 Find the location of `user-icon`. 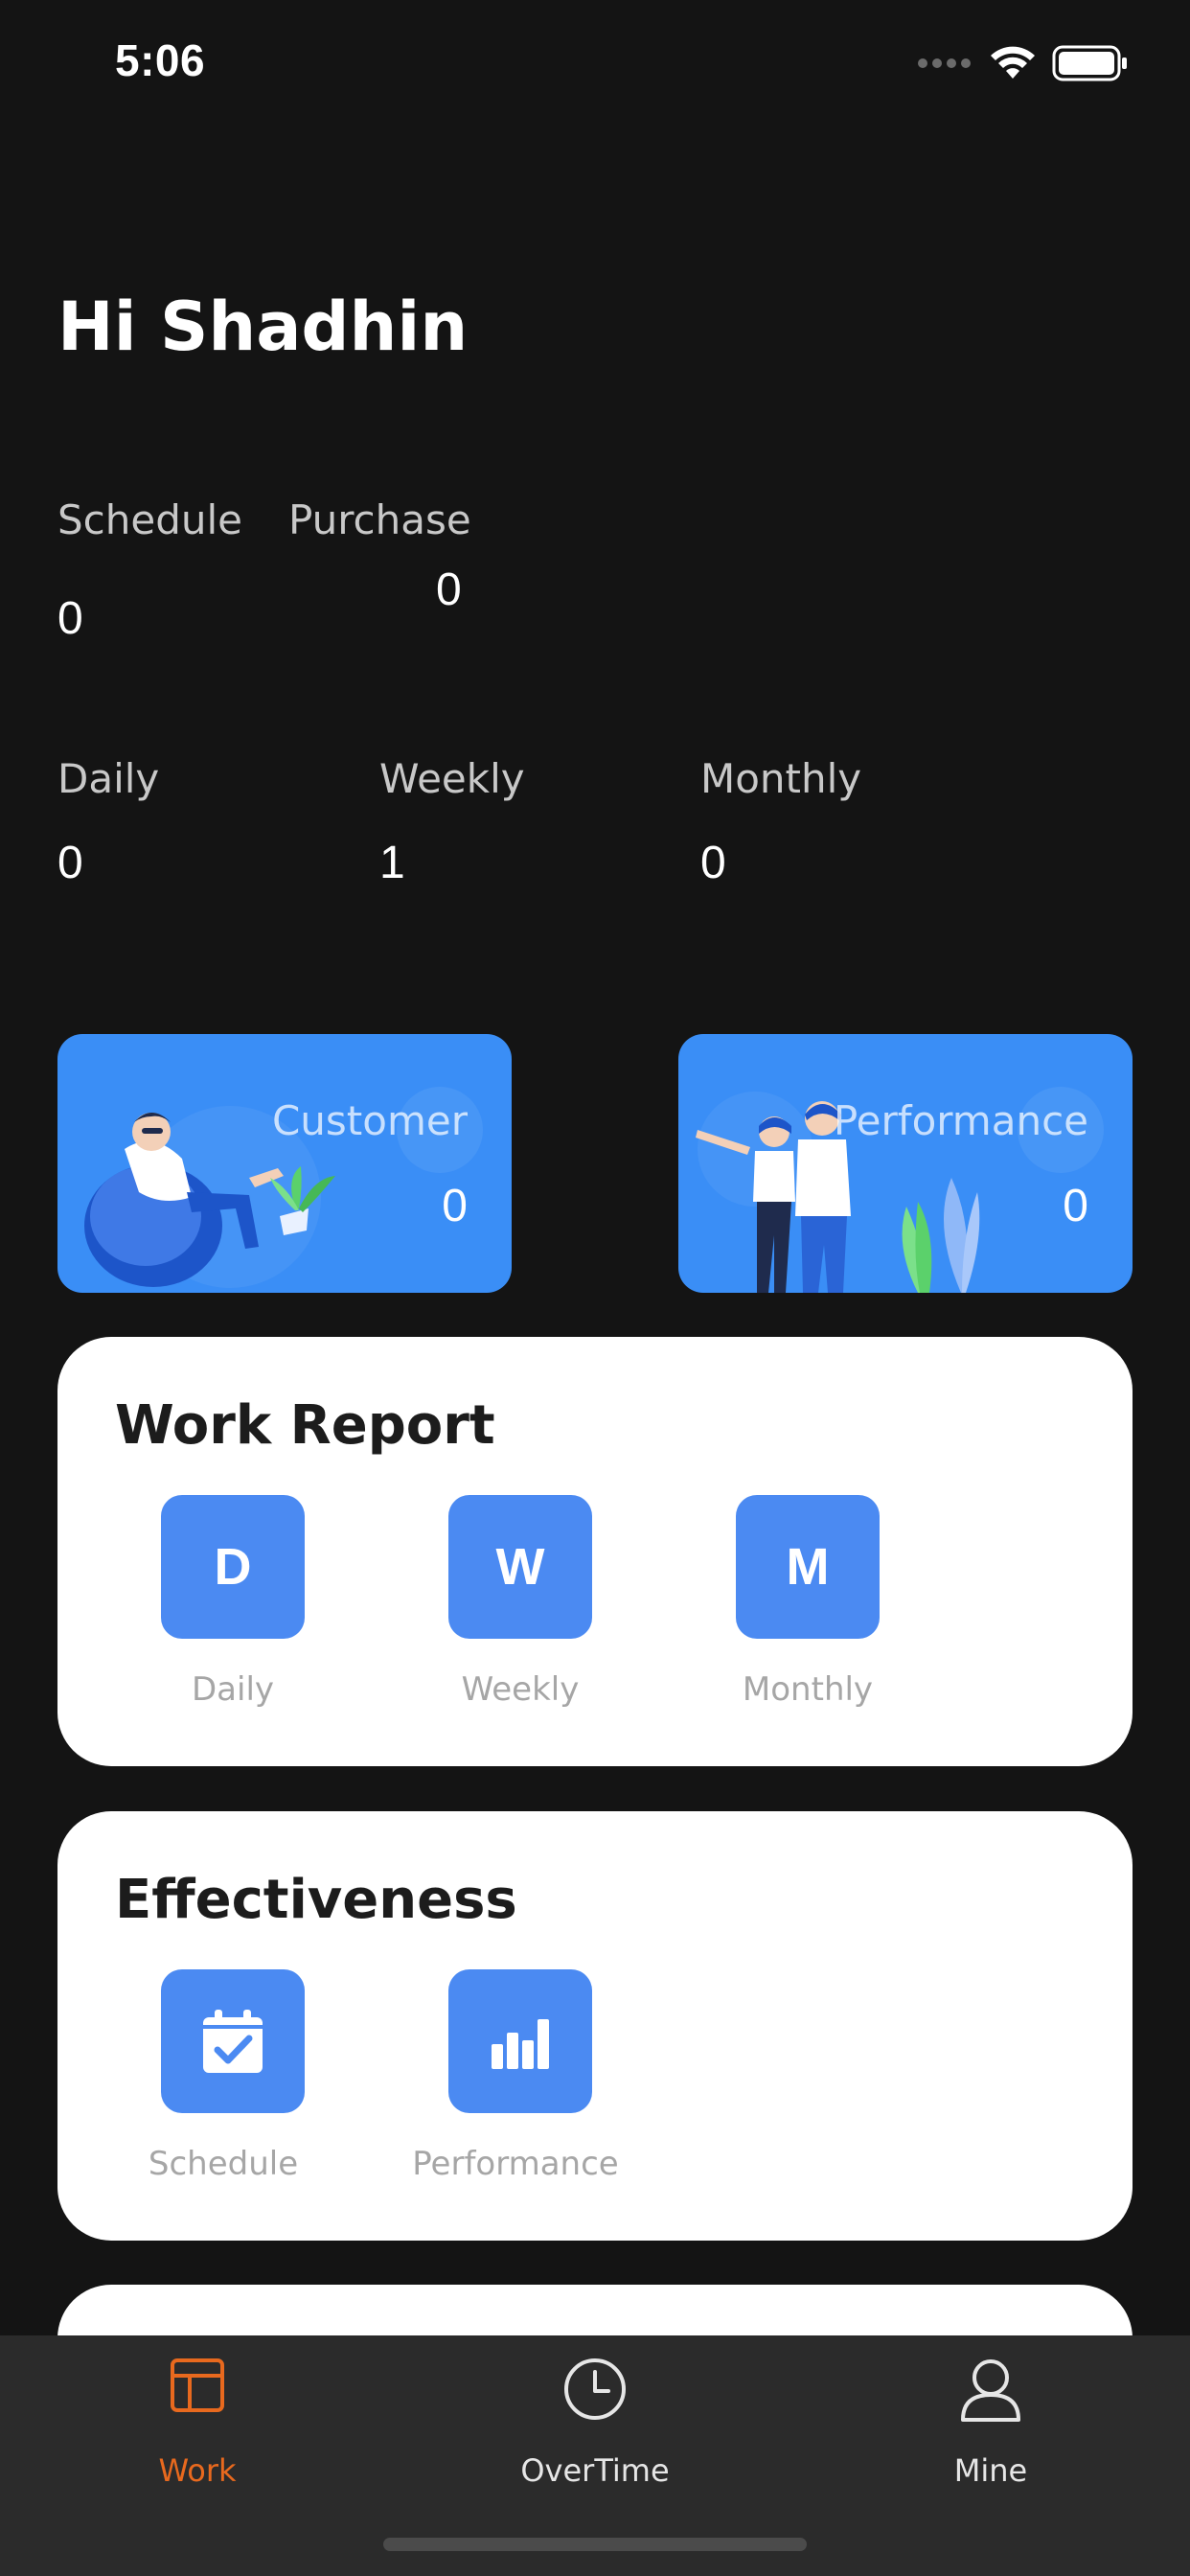

user-icon is located at coordinates (990, 2390).